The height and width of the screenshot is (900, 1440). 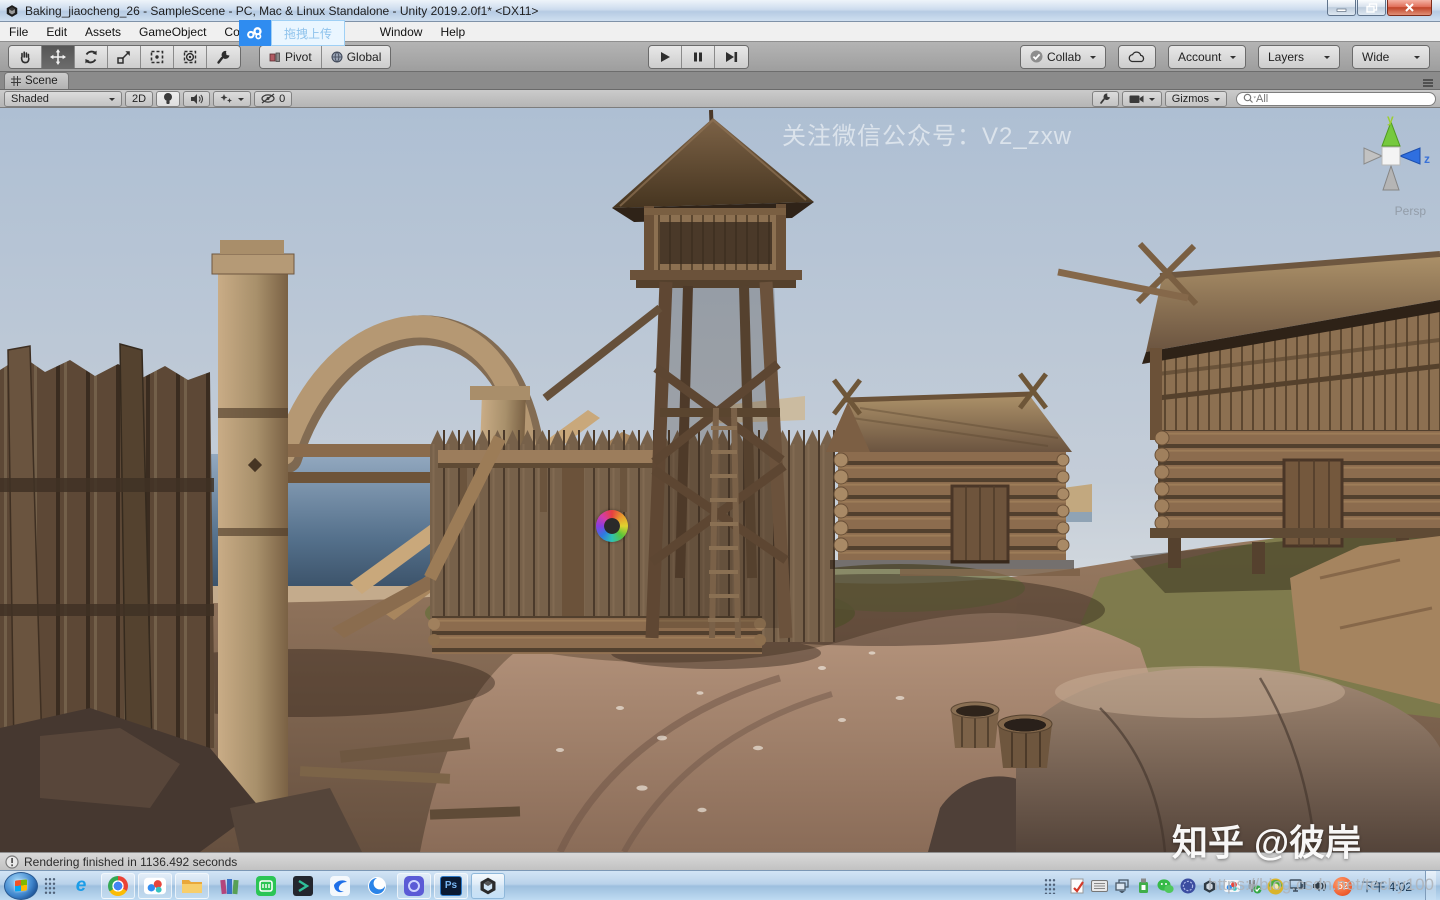 I want to click on gizmos-dropdown: Gizmos, so click(x=1195, y=98).